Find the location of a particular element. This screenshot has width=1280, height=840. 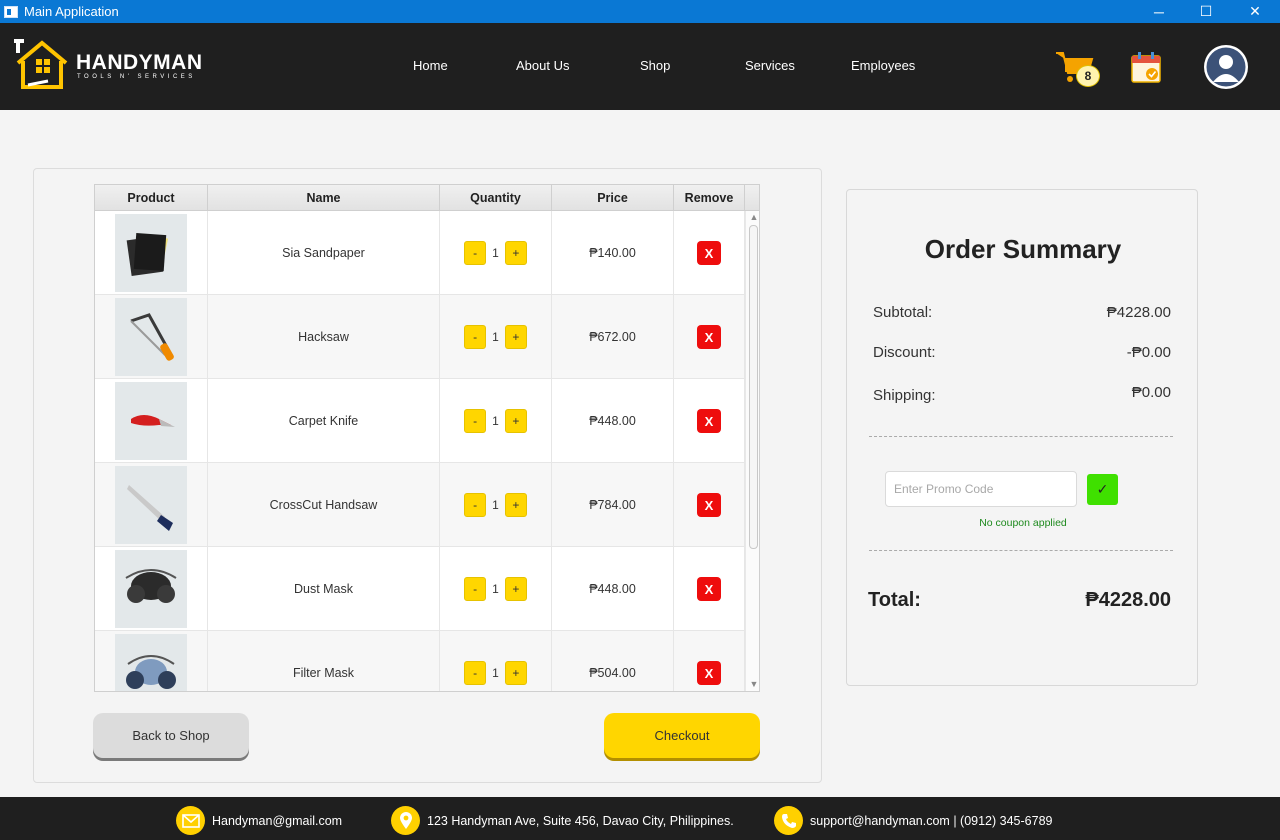

location-pin-icon is located at coordinates (405, 820).